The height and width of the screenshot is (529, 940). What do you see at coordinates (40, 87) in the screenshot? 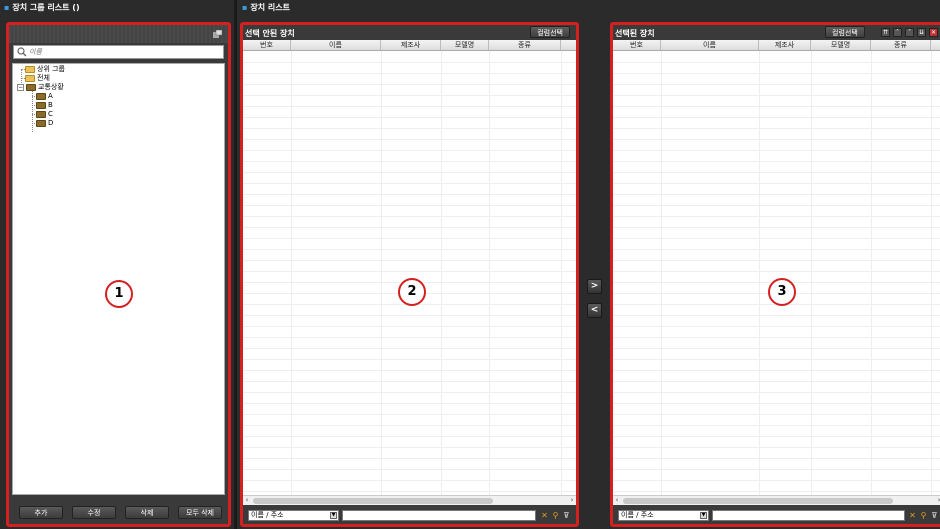
I see `tree-item-traffic: − 교통상황` at bounding box center [40, 87].